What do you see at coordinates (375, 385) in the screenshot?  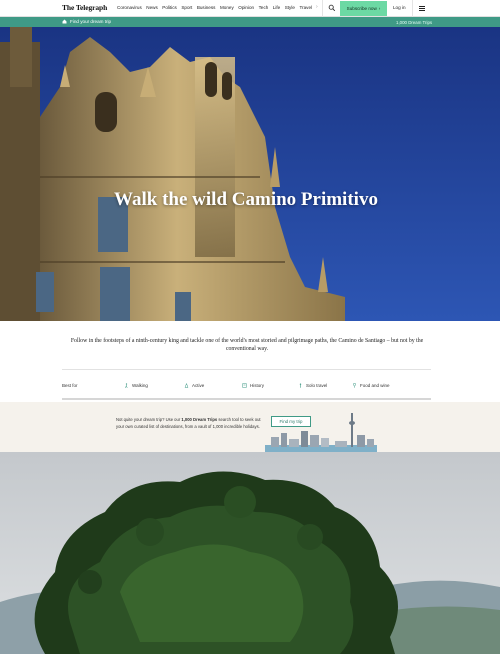 I see `best-for-item-label: Food and wine` at bounding box center [375, 385].